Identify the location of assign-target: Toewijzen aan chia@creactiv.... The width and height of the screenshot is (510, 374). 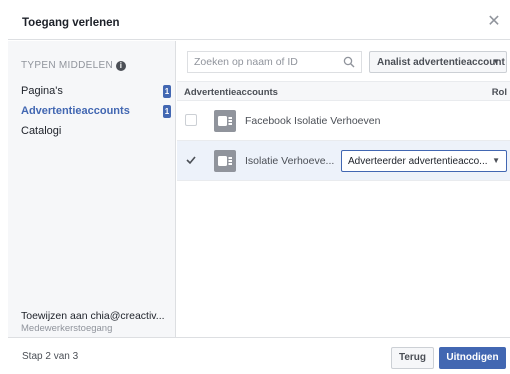
(93, 316).